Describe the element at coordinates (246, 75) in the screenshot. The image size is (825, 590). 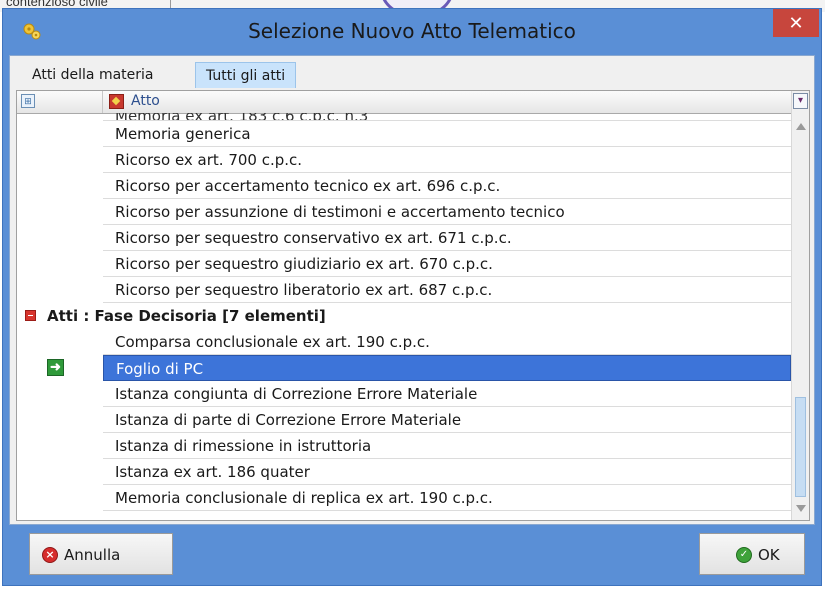
I see `tab-tutti-gli-atti: Tutti gli atti` at that location.